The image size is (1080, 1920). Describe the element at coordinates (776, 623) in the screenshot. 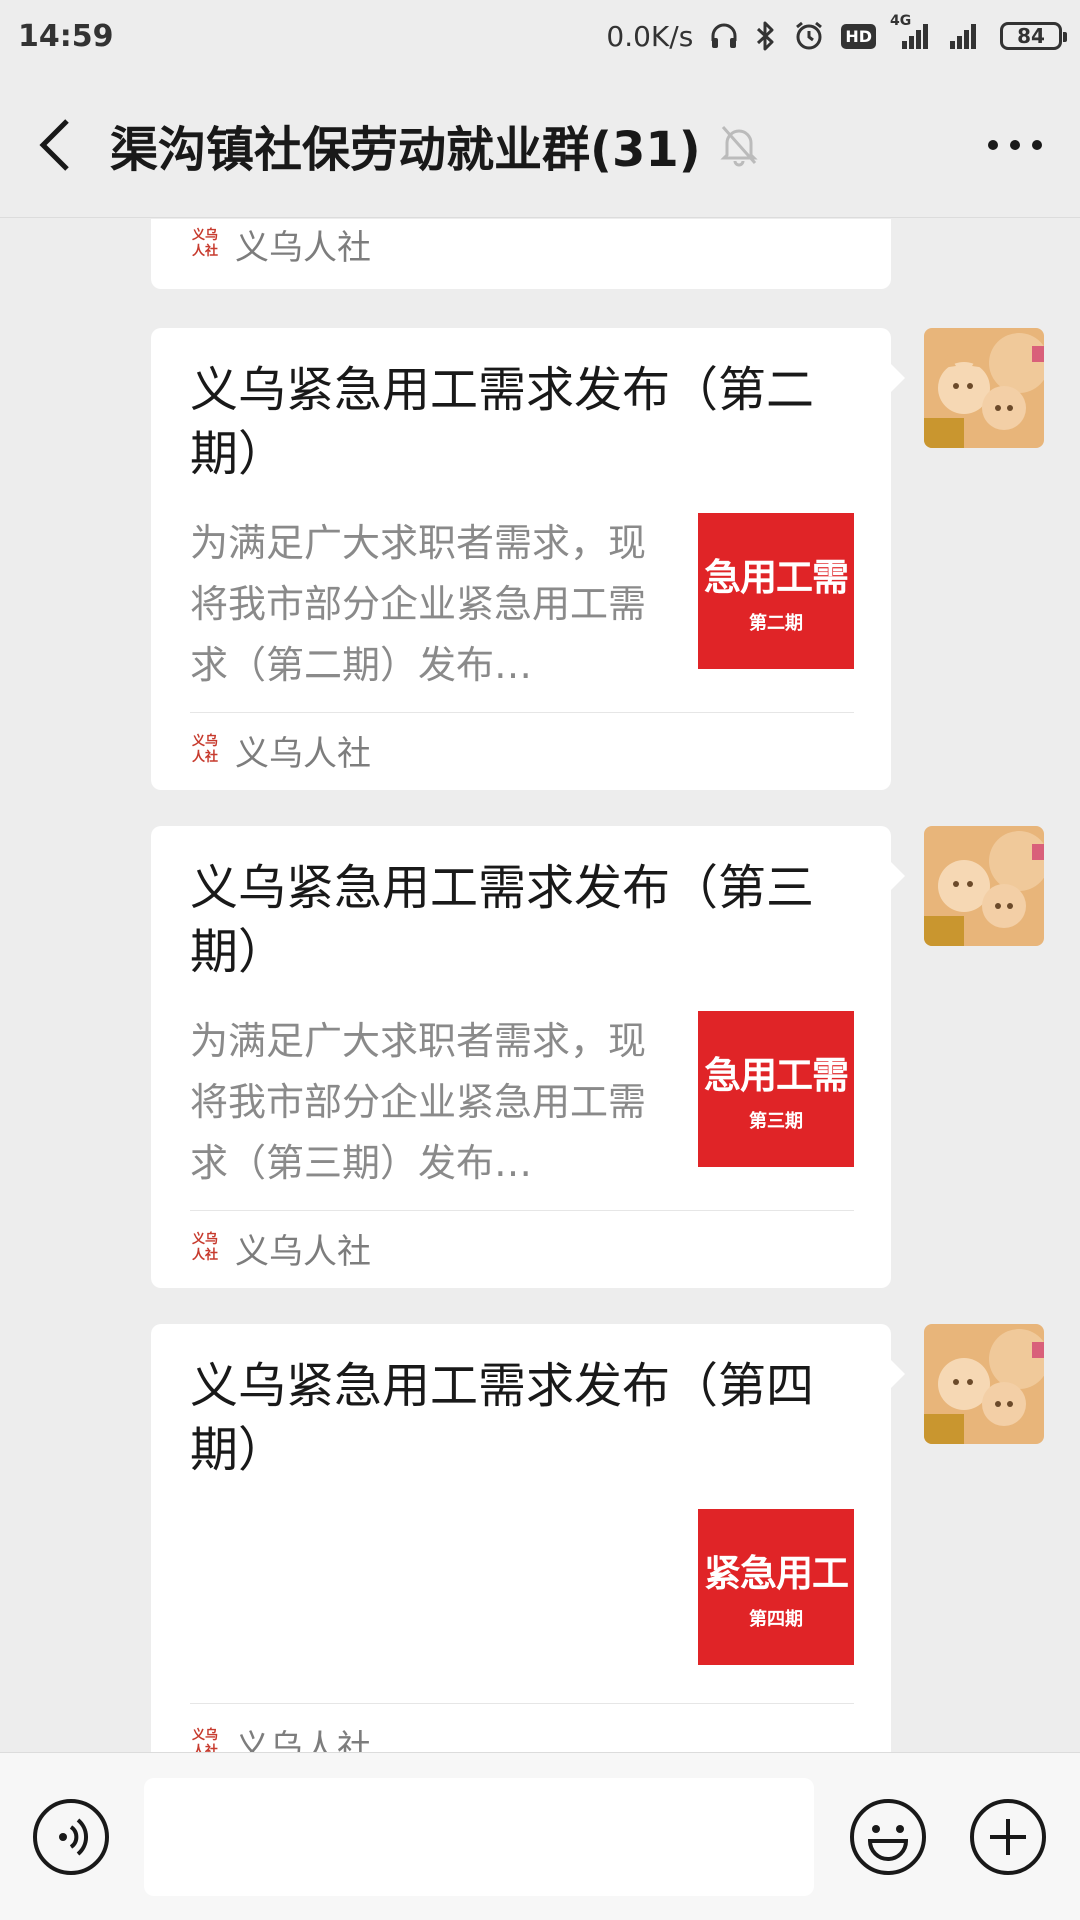

I see `thumbnail-subtitle: 第二期` at that location.